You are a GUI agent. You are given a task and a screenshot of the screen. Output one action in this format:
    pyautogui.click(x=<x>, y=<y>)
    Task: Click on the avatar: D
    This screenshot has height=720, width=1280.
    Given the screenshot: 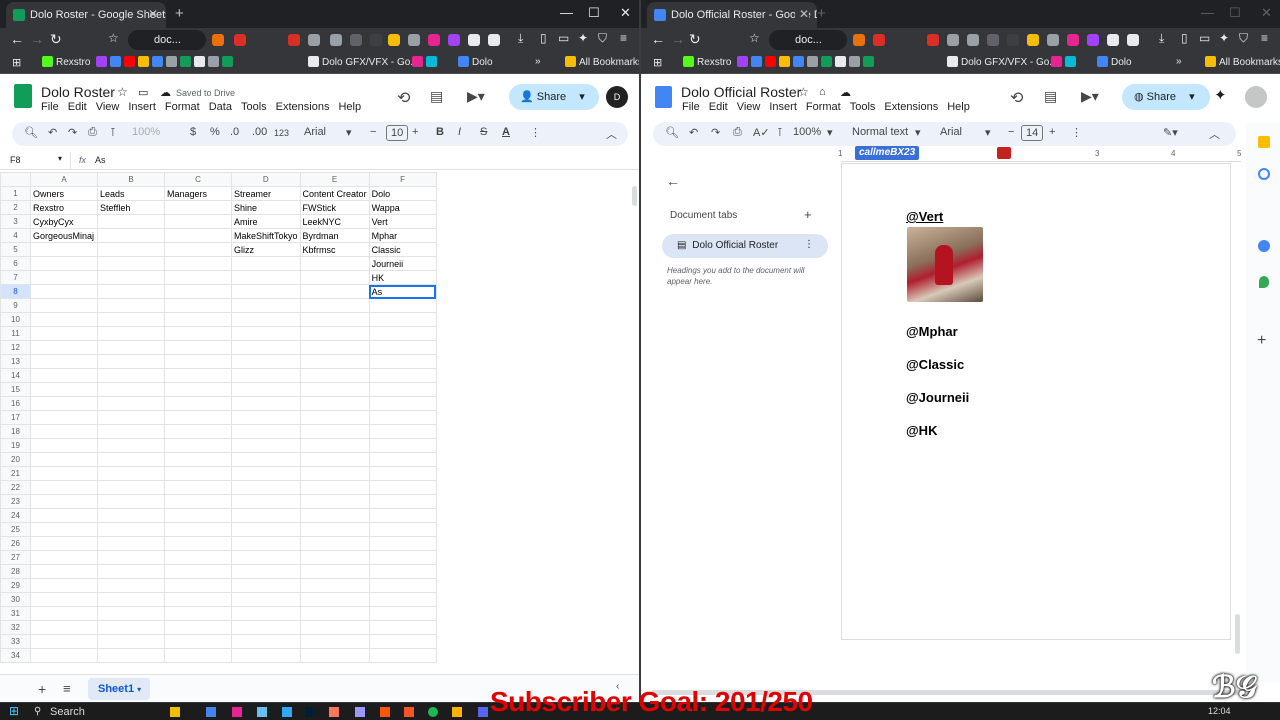 What is the action you would take?
    pyautogui.click(x=617, y=97)
    